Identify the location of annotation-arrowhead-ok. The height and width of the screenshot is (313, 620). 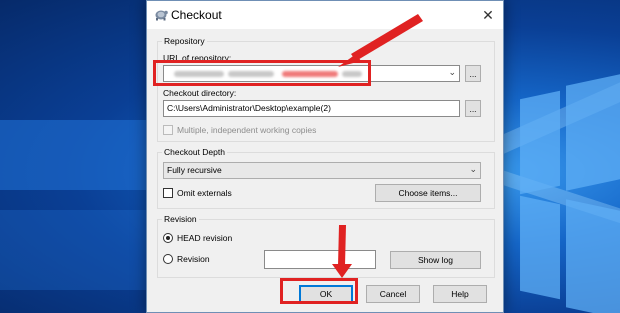
(342, 271).